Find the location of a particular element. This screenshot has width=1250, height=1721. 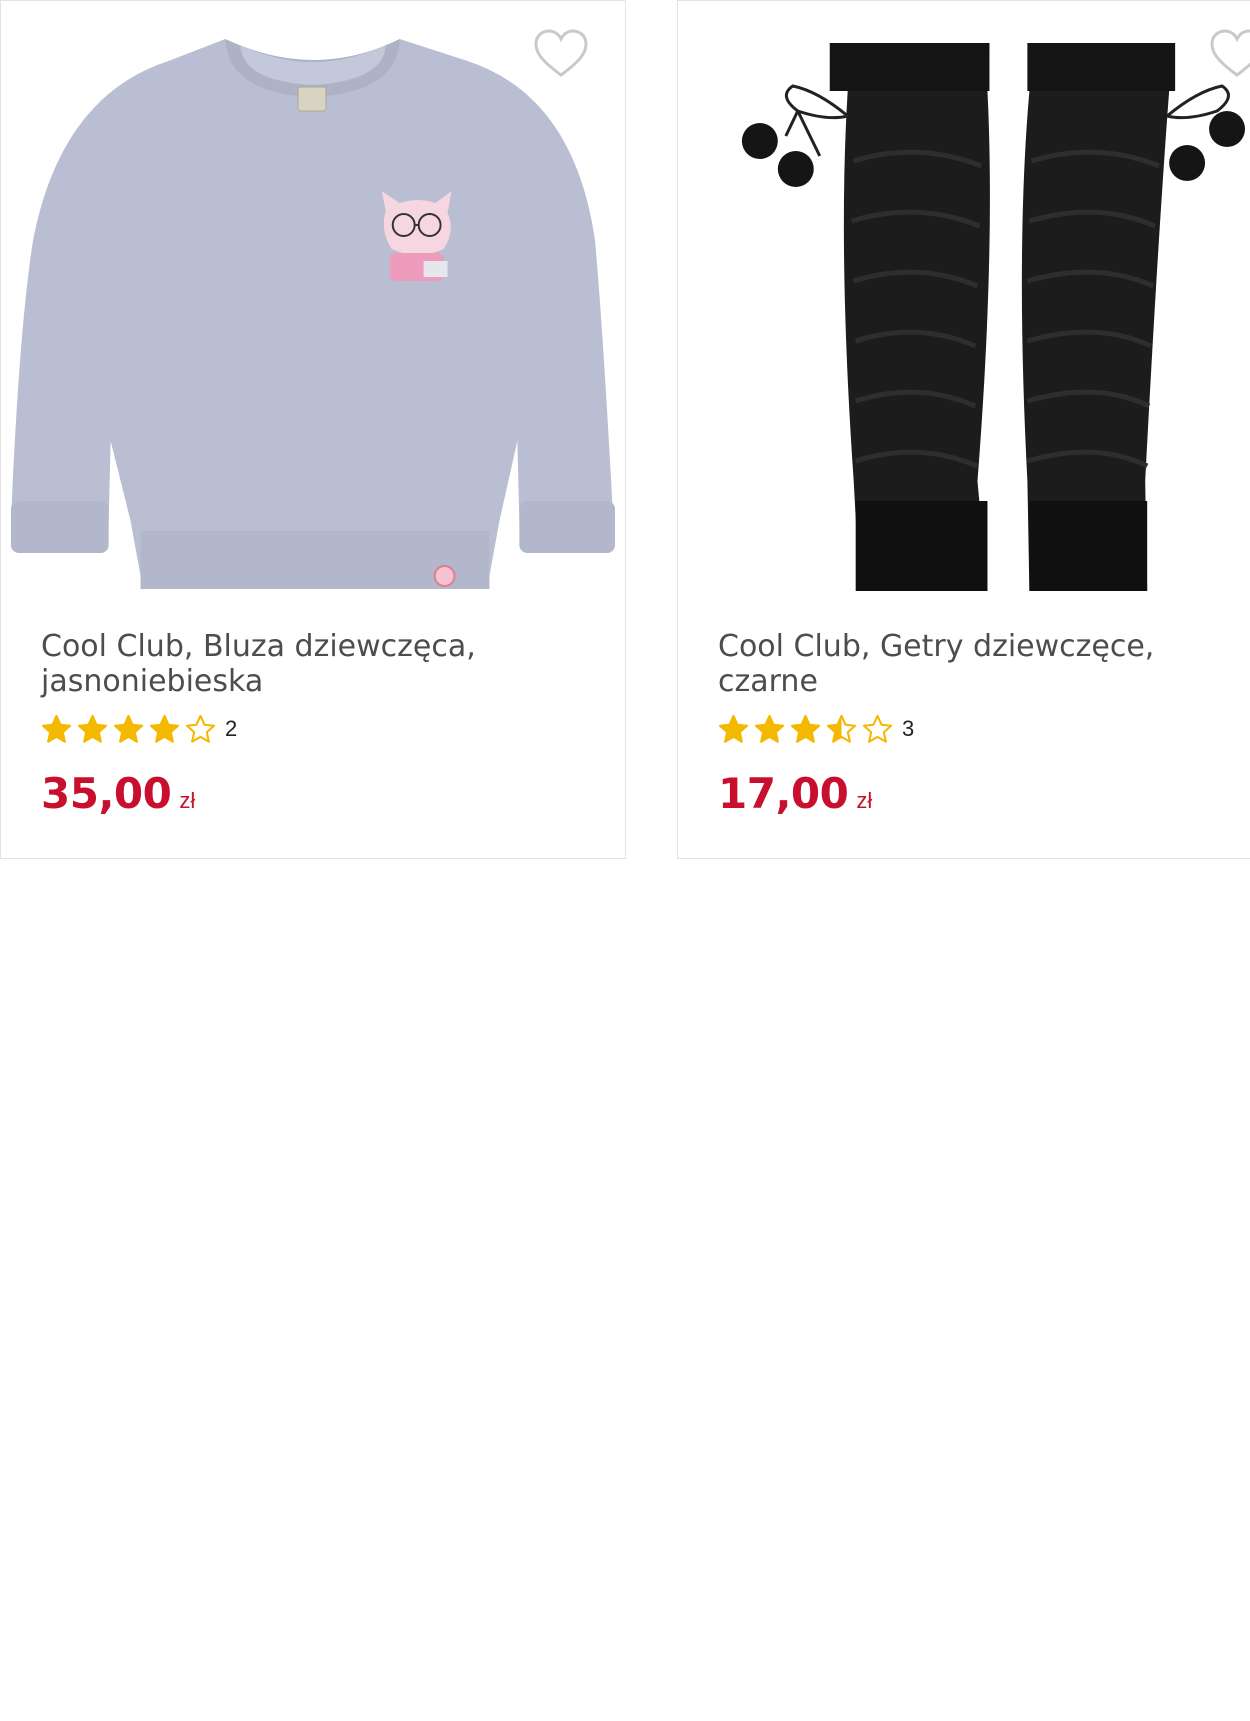

product-price: 17,00 zł is located at coordinates (795, 793).